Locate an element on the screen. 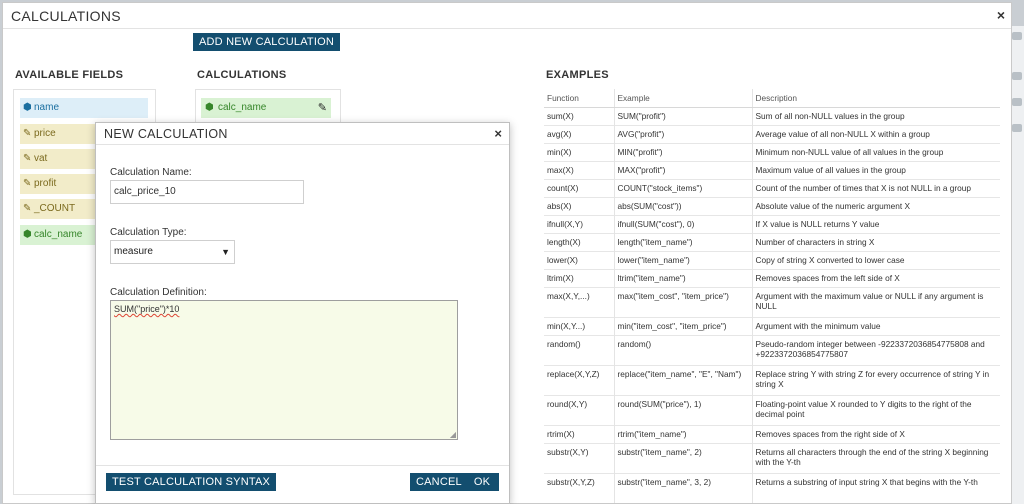  example-cell-function: length(X) is located at coordinates (579, 241).